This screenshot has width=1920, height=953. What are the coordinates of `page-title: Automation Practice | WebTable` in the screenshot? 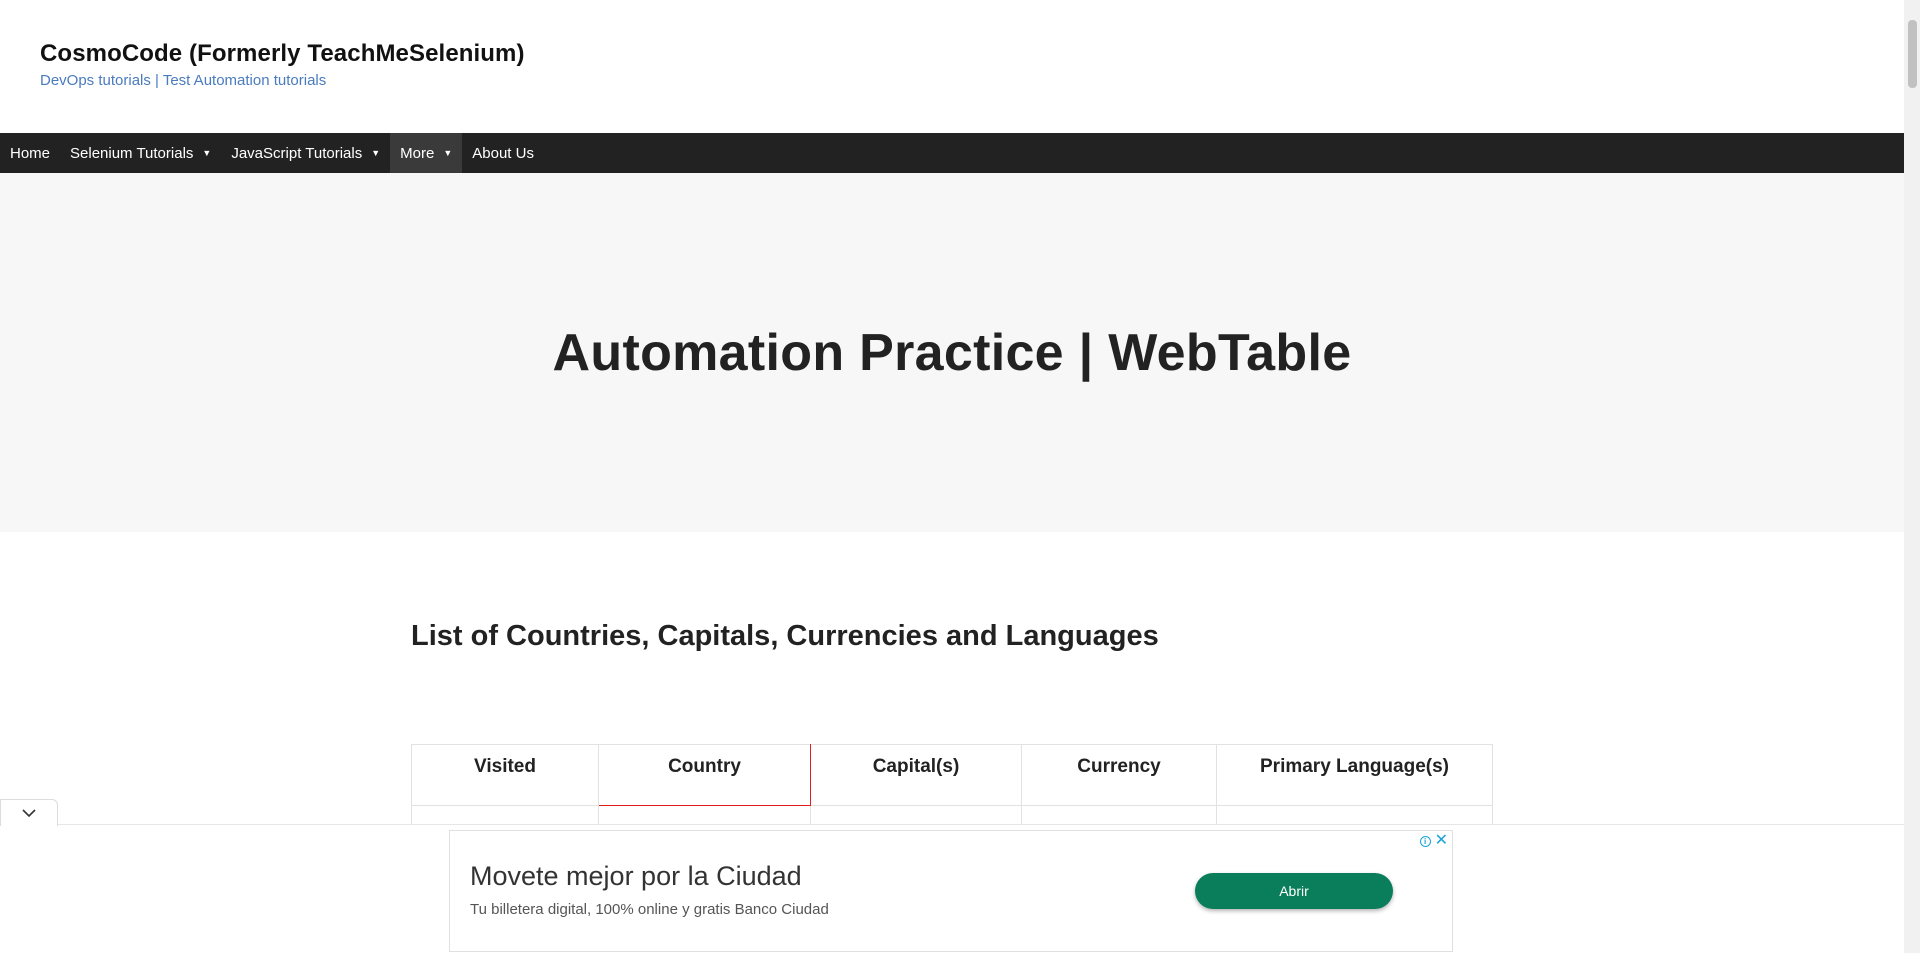 It's located at (952, 352).